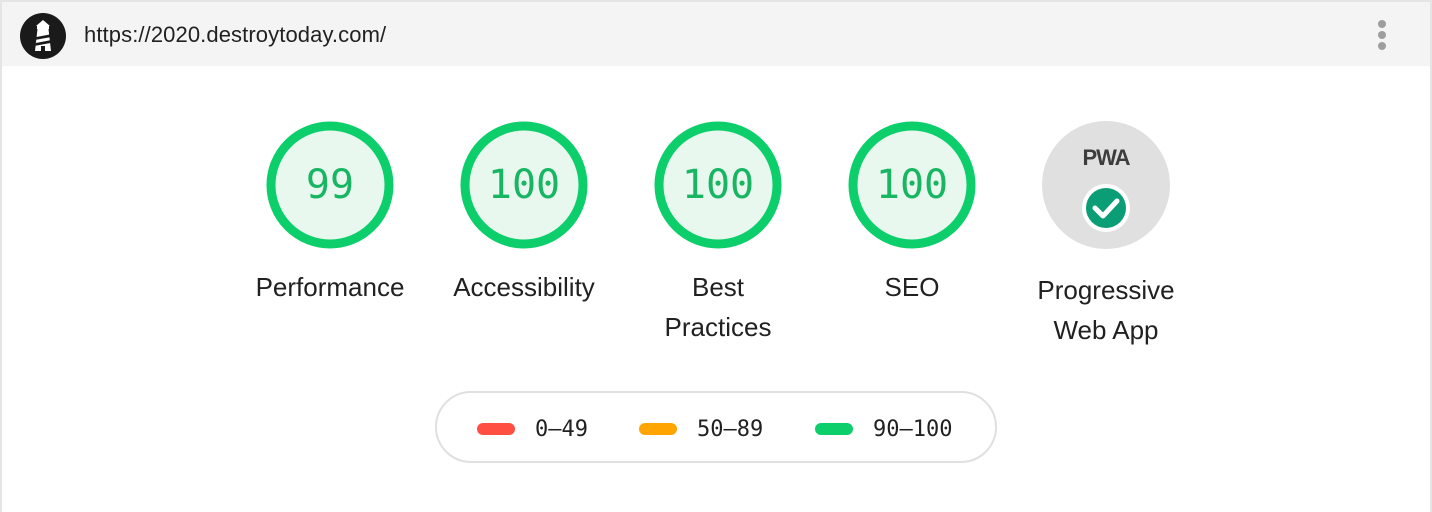 This screenshot has width=1432, height=512. I want to click on score-ring: 99, so click(330, 185).